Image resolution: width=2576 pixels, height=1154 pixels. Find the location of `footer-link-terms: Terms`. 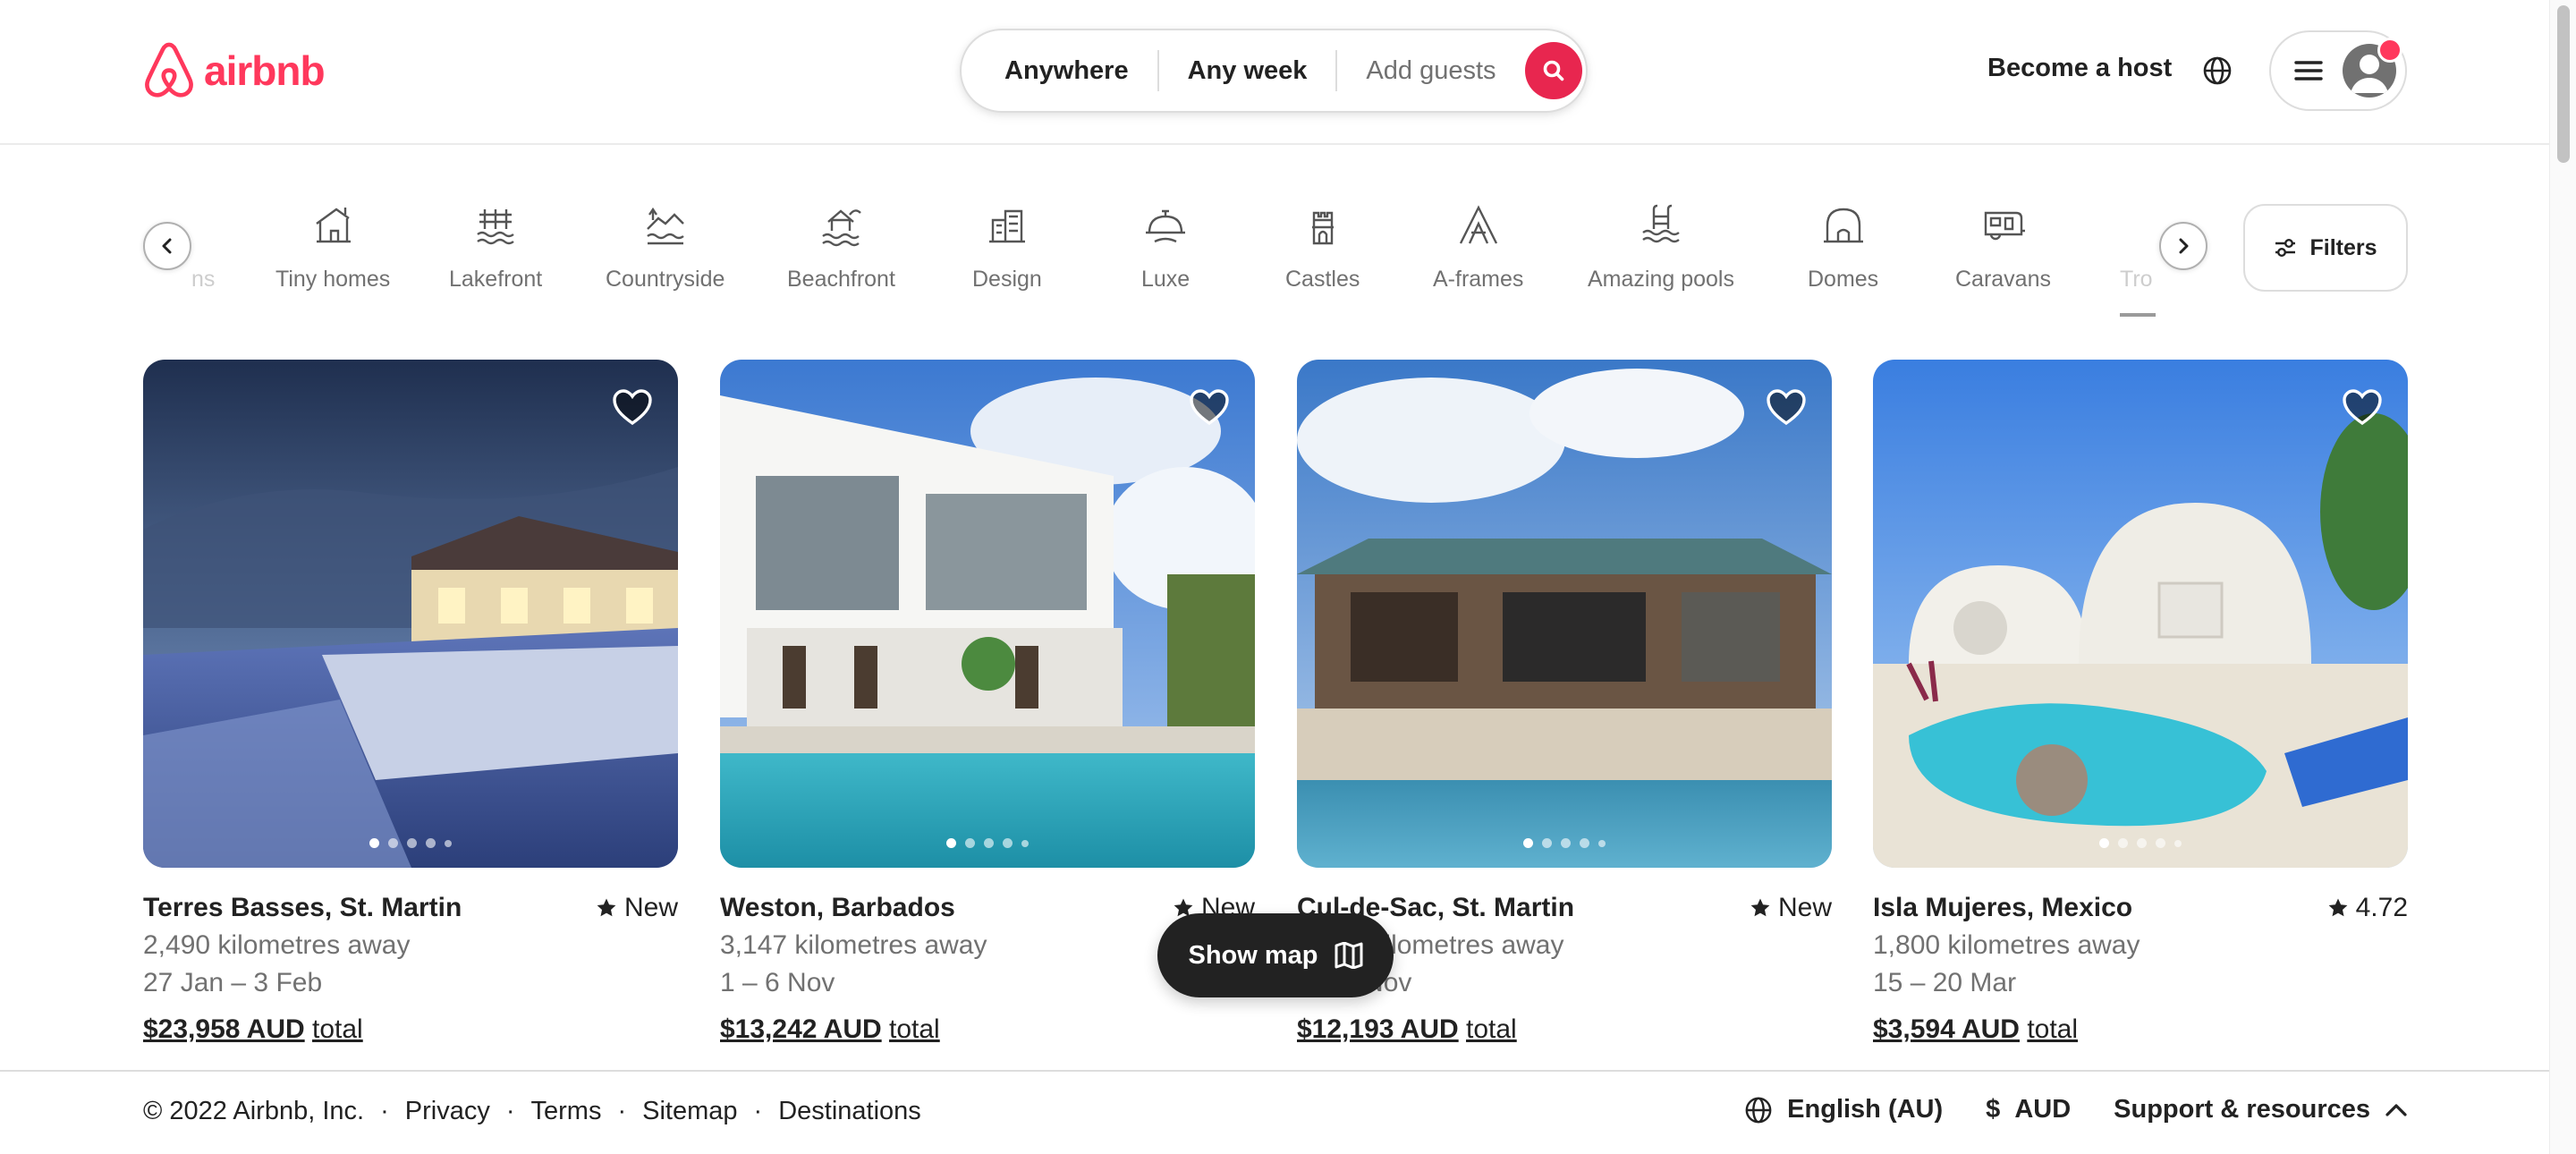

footer-link-terms: Terms is located at coordinates (566, 1111).